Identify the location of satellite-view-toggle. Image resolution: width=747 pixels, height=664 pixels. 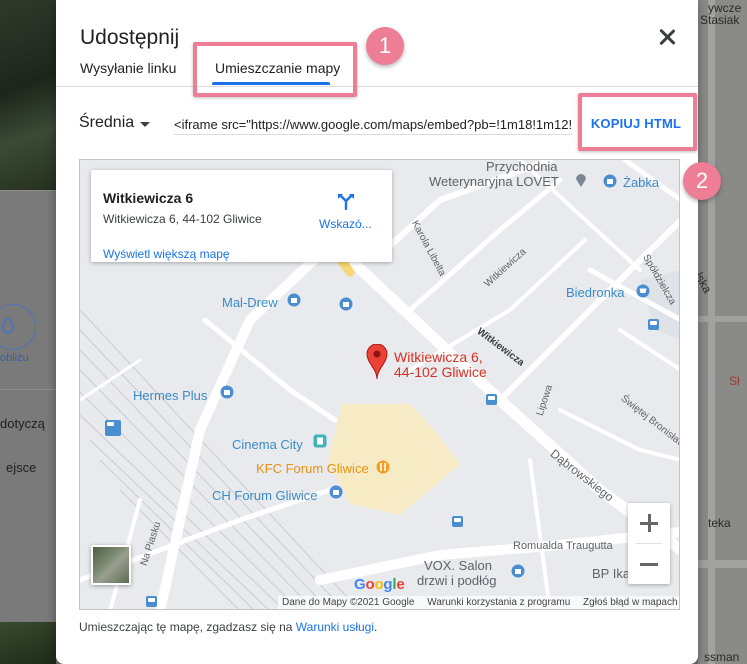
(111, 565).